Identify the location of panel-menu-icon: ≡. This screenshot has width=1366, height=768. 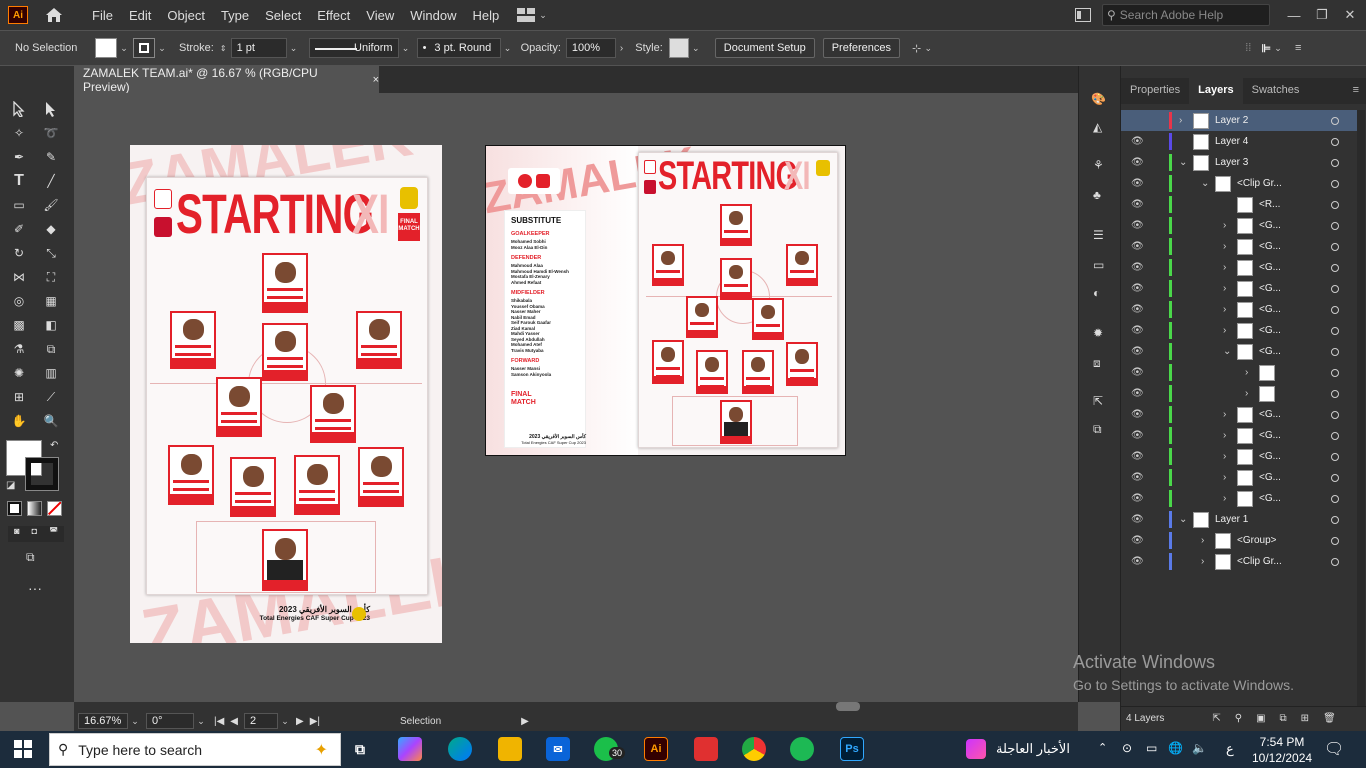
(1355, 91).